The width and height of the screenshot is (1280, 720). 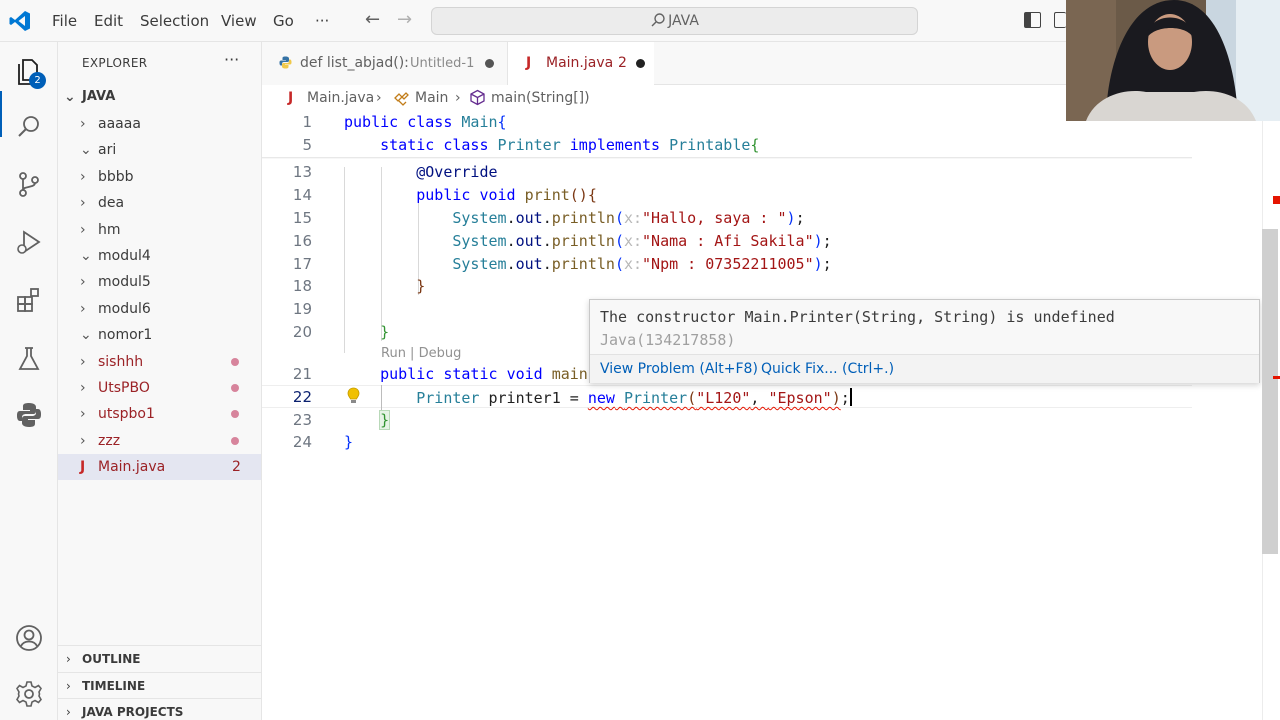 I want to click on line-number: 18, so click(x=302, y=286).